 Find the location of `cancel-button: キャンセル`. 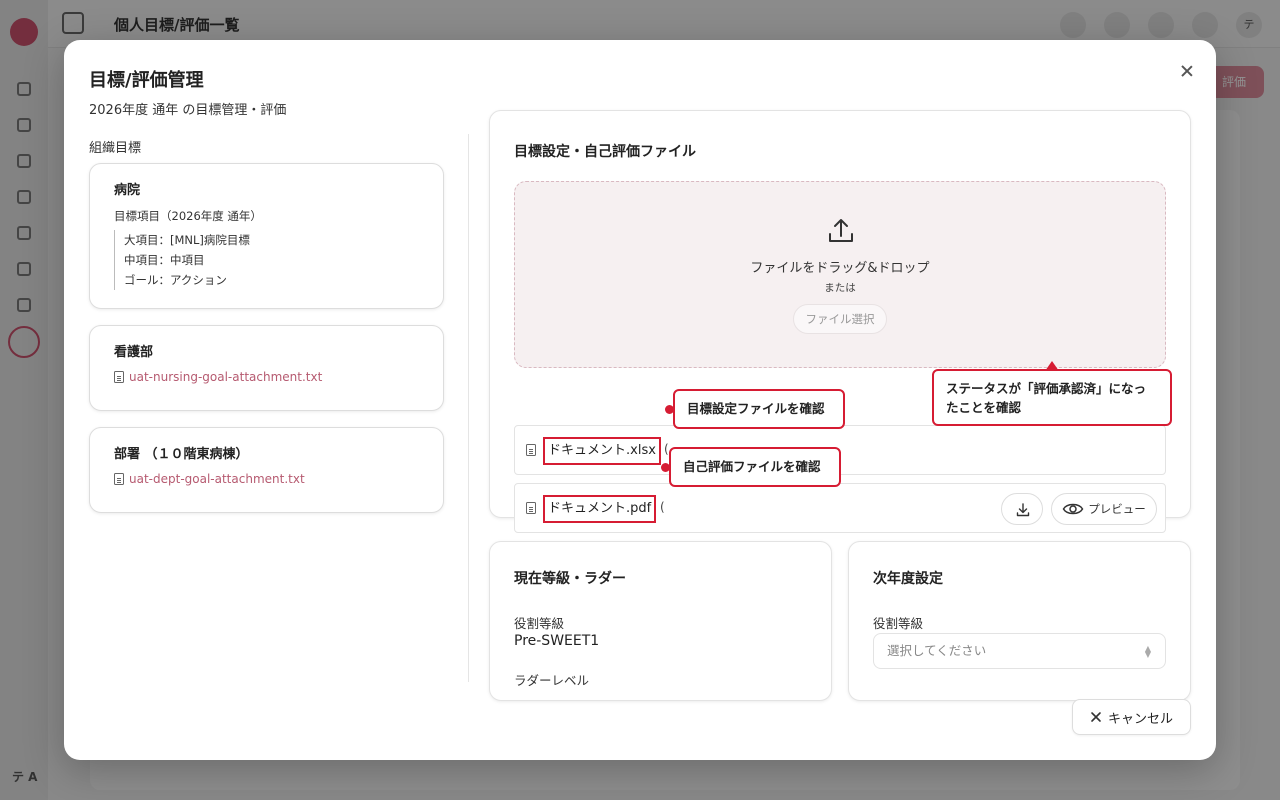

cancel-button: キャンセル is located at coordinates (1131, 717).